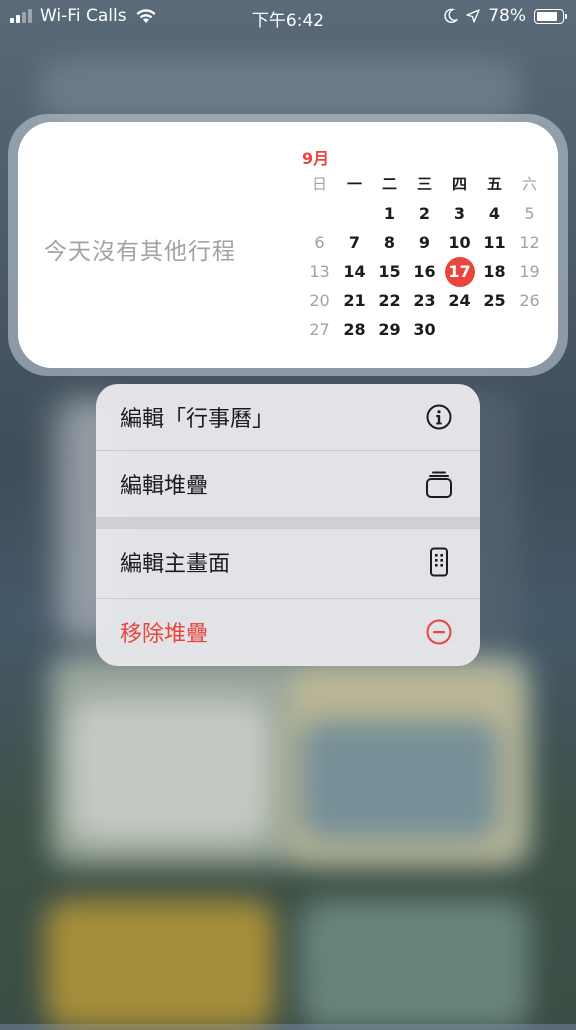 This screenshot has height=1030, width=576. What do you see at coordinates (140, 252) in the screenshot?
I see `no-events-text: 今天沒有其他行程` at bounding box center [140, 252].